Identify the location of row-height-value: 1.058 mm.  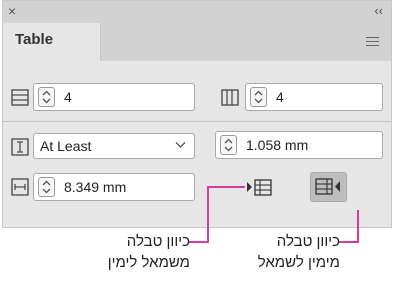
(277, 145).